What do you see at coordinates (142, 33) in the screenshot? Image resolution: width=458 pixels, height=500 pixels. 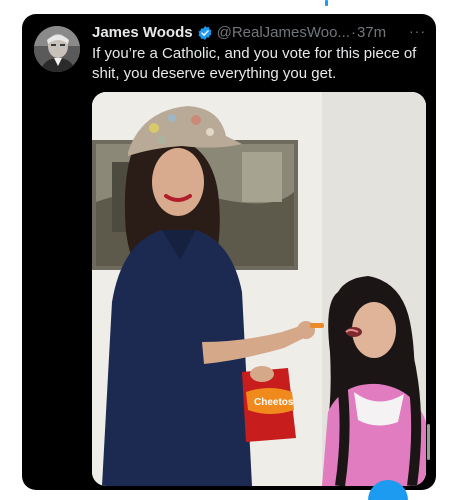 I see `author-name: James Woods` at bounding box center [142, 33].